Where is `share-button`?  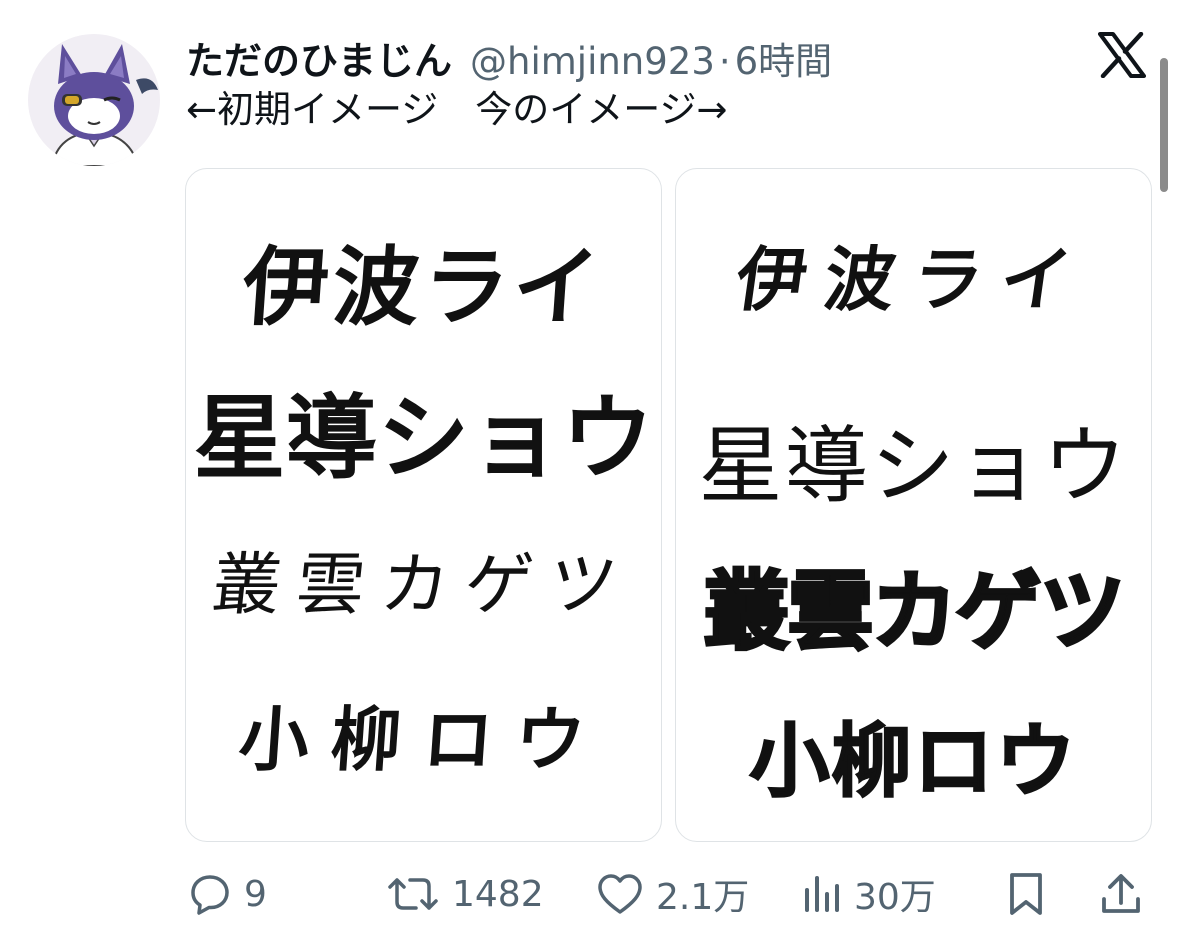
share-button is located at coordinates (1121, 894).